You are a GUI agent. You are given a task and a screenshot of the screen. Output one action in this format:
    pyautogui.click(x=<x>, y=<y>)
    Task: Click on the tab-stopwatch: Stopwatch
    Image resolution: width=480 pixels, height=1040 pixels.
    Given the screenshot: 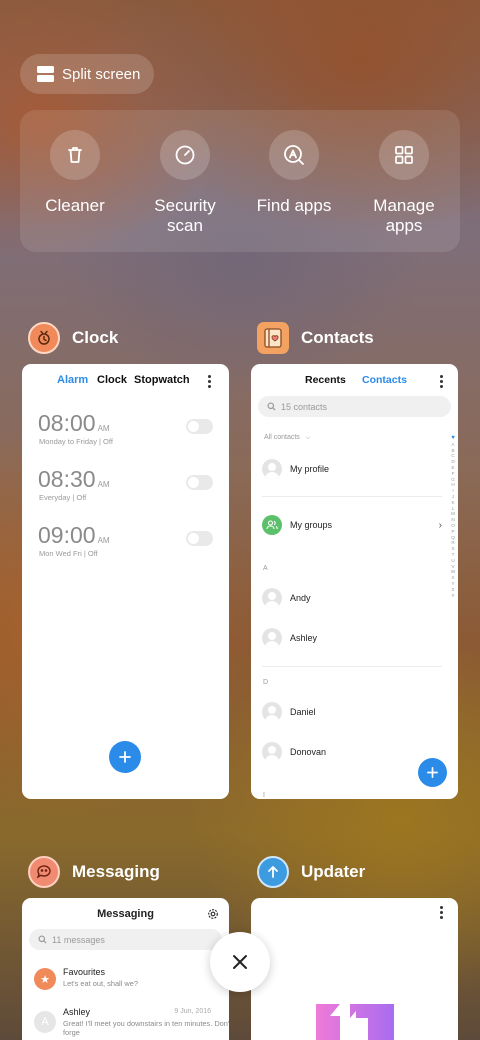 What is the action you would take?
    pyautogui.click(x=162, y=380)
    